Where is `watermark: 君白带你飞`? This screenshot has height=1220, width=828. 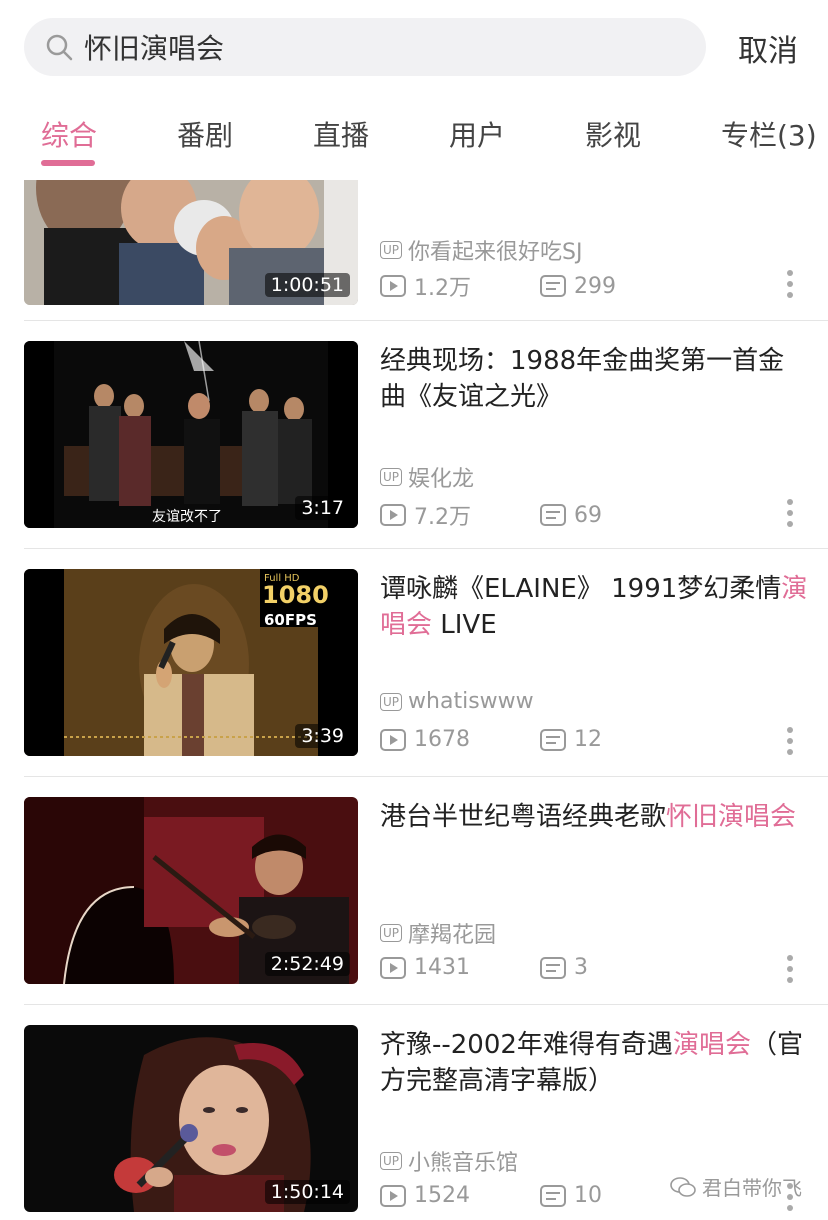
watermark: 君白带你飞 is located at coordinates (736, 1186).